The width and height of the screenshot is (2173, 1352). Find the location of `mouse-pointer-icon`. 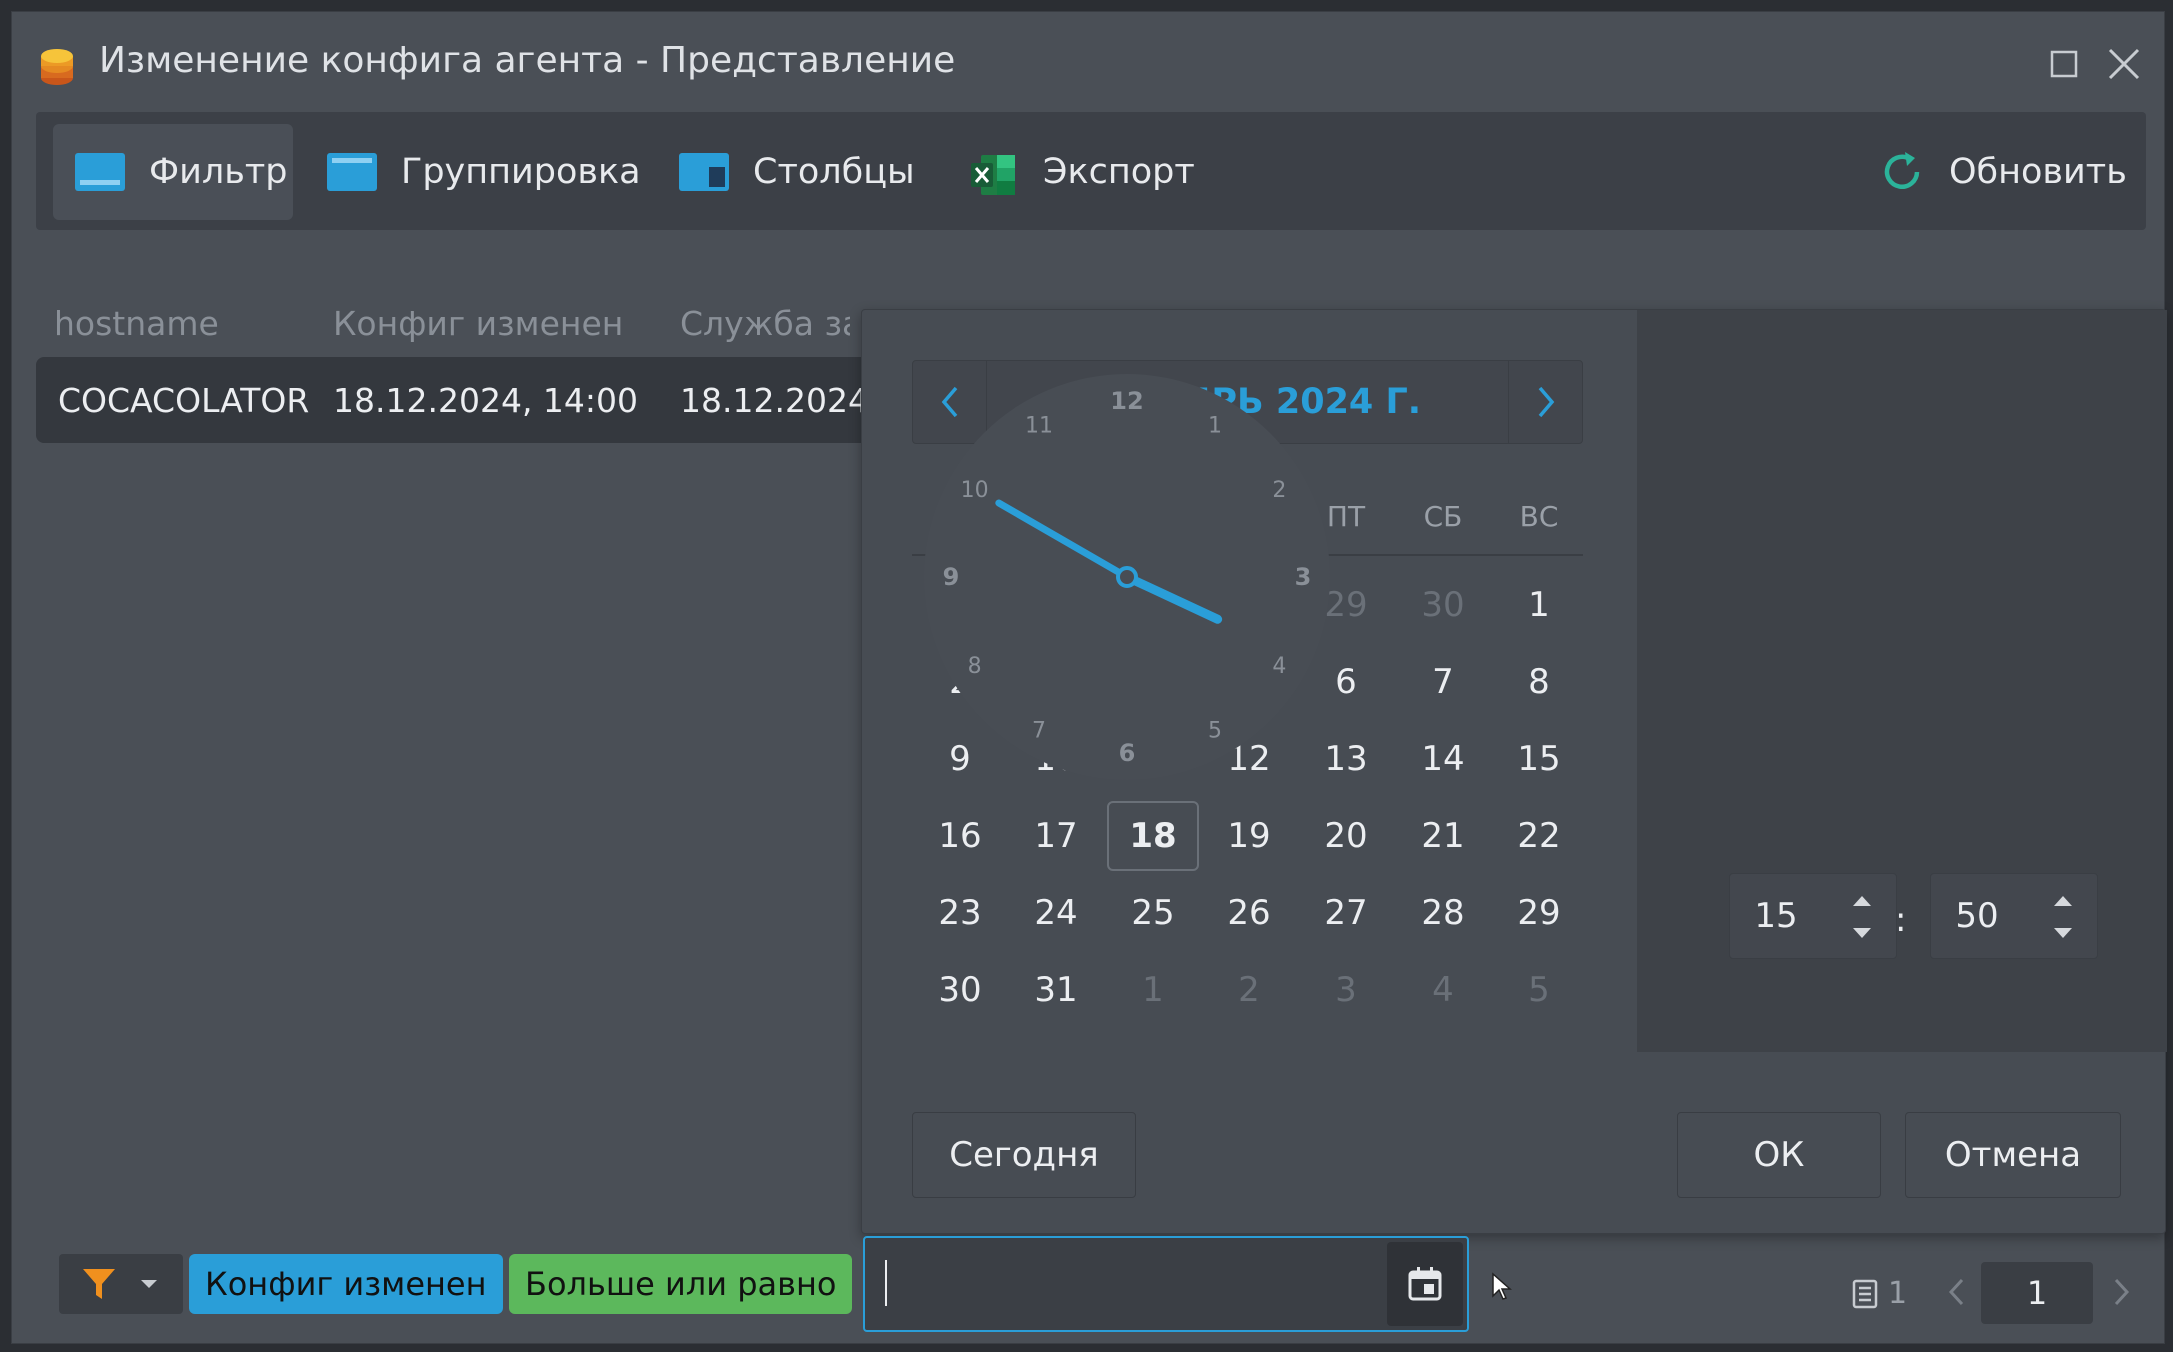

mouse-pointer-icon is located at coordinates (1502, 1286).